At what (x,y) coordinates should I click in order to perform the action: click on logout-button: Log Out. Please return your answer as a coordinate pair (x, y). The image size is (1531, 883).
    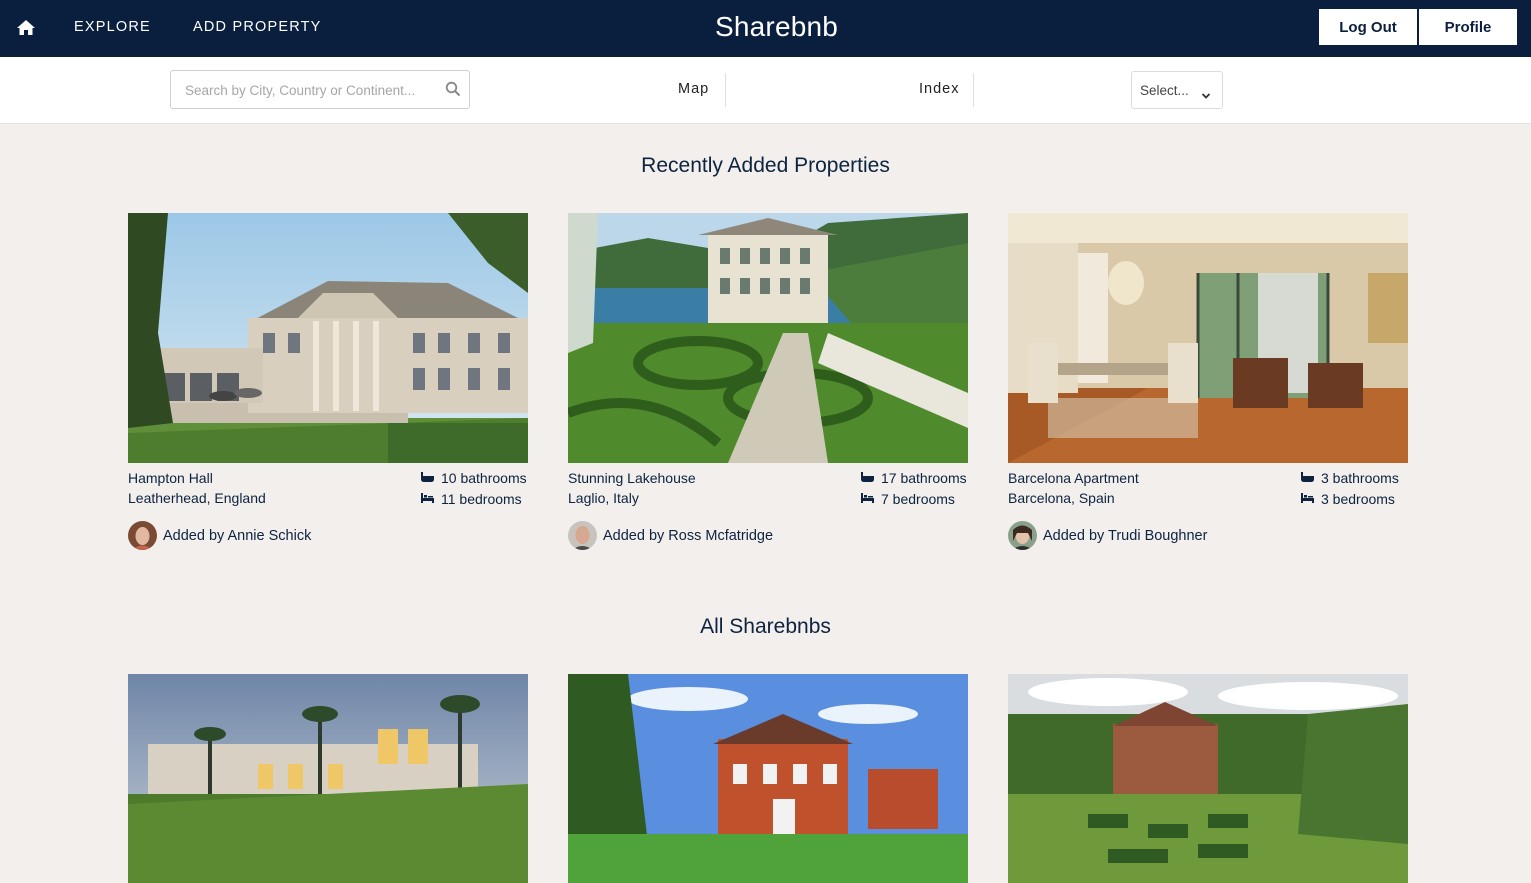
    Looking at the image, I should click on (1368, 27).